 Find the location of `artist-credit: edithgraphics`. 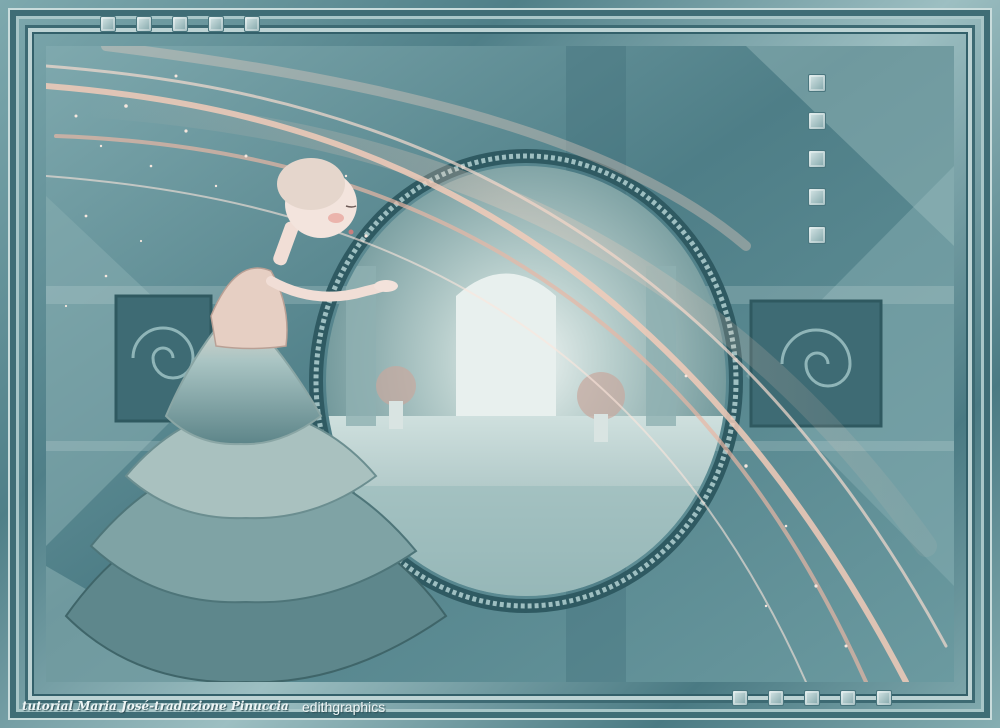

artist-credit: edithgraphics is located at coordinates (344, 707).